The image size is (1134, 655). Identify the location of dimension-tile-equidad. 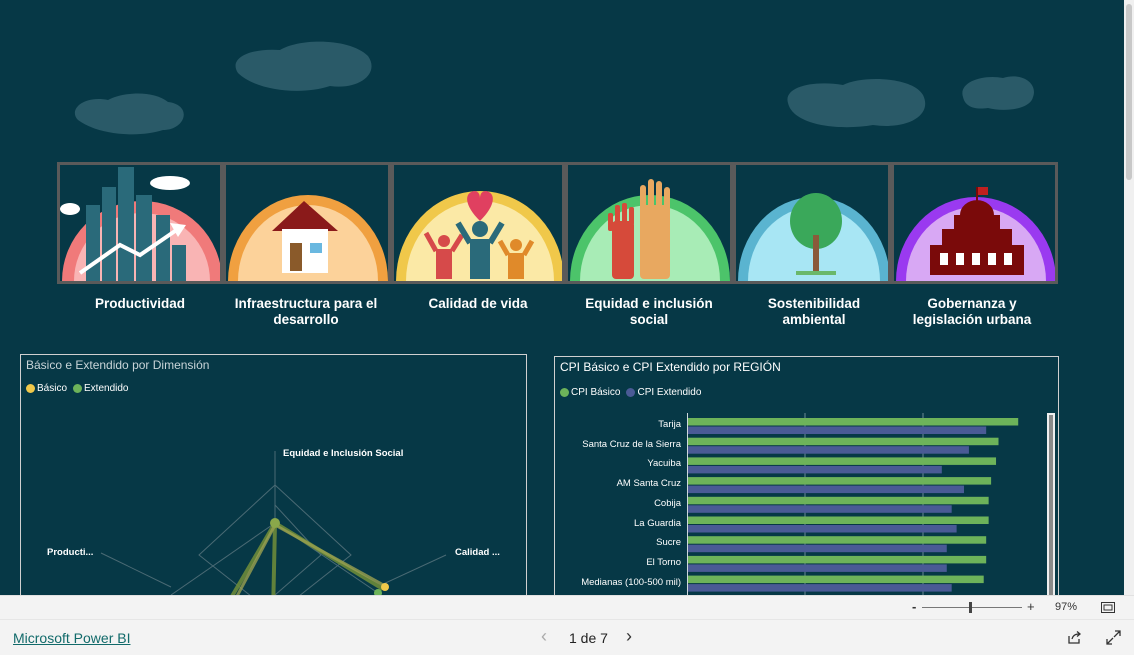
(649, 223).